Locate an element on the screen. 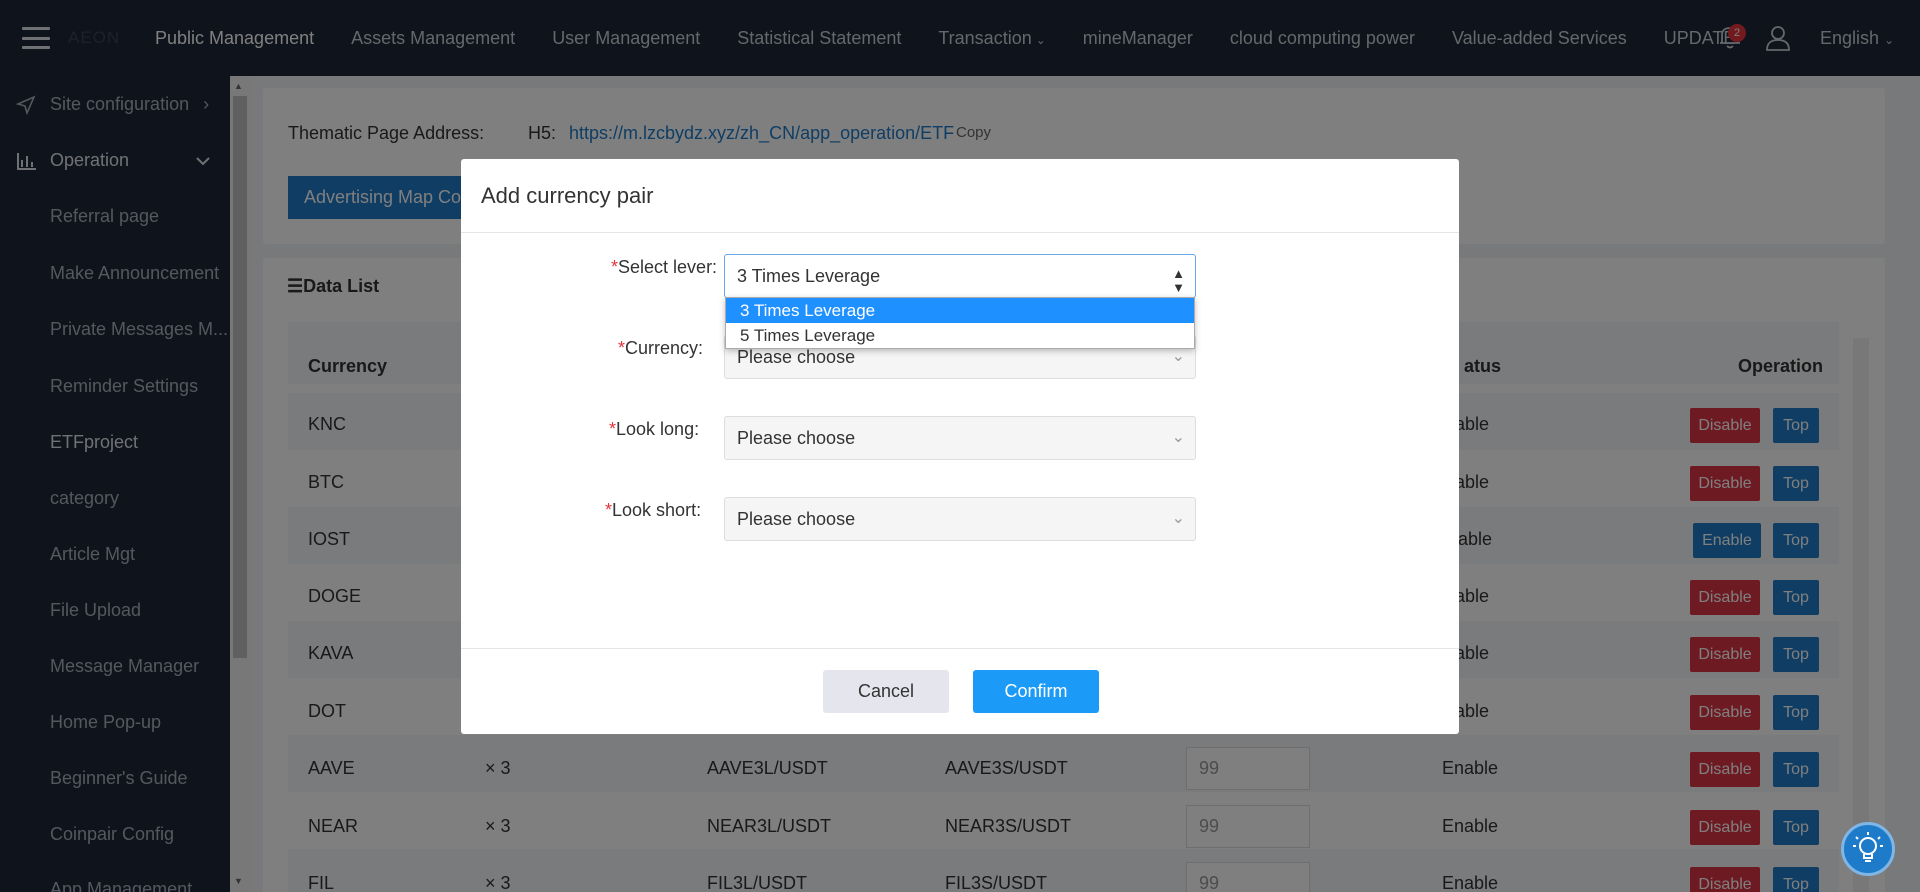 Image resolution: width=1920 pixels, height=892 pixels. dialog-title: Add currency pair is located at coordinates (567, 195).